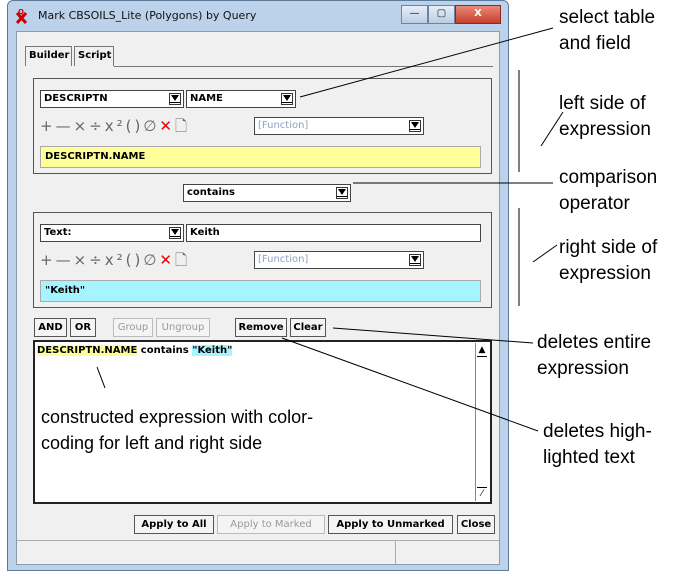 The width and height of the screenshot is (698, 573). What do you see at coordinates (589, 457) in the screenshot?
I see `annotation-deletes-high-line2: lighted text` at bounding box center [589, 457].